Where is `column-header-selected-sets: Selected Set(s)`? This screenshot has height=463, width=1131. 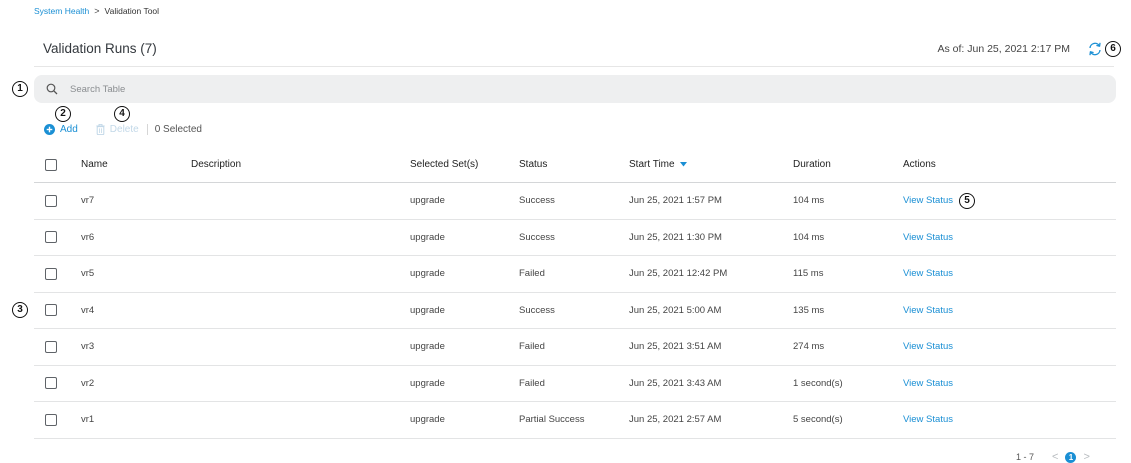 column-header-selected-sets: Selected Set(s) is located at coordinates (444, 164).